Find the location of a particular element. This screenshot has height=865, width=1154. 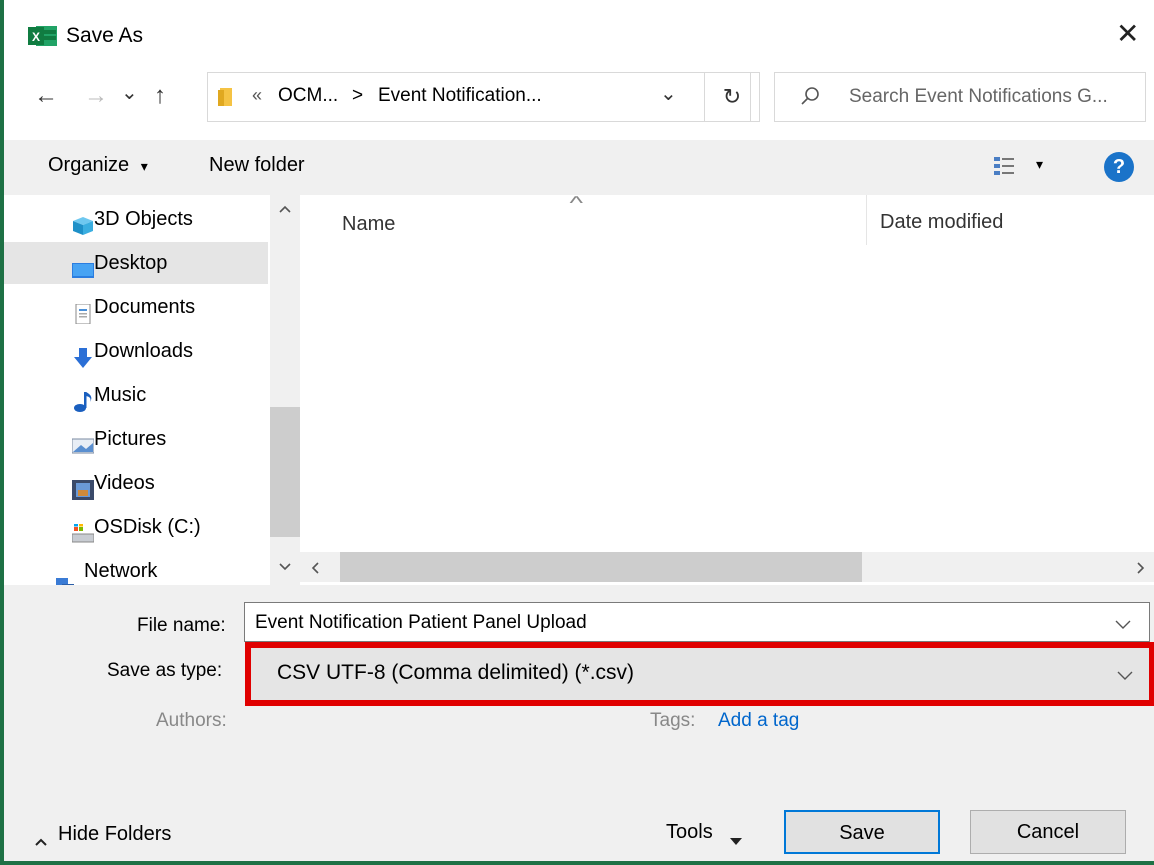

sidebar-item-desktop: Desktop is located at coordinates (136, 263).